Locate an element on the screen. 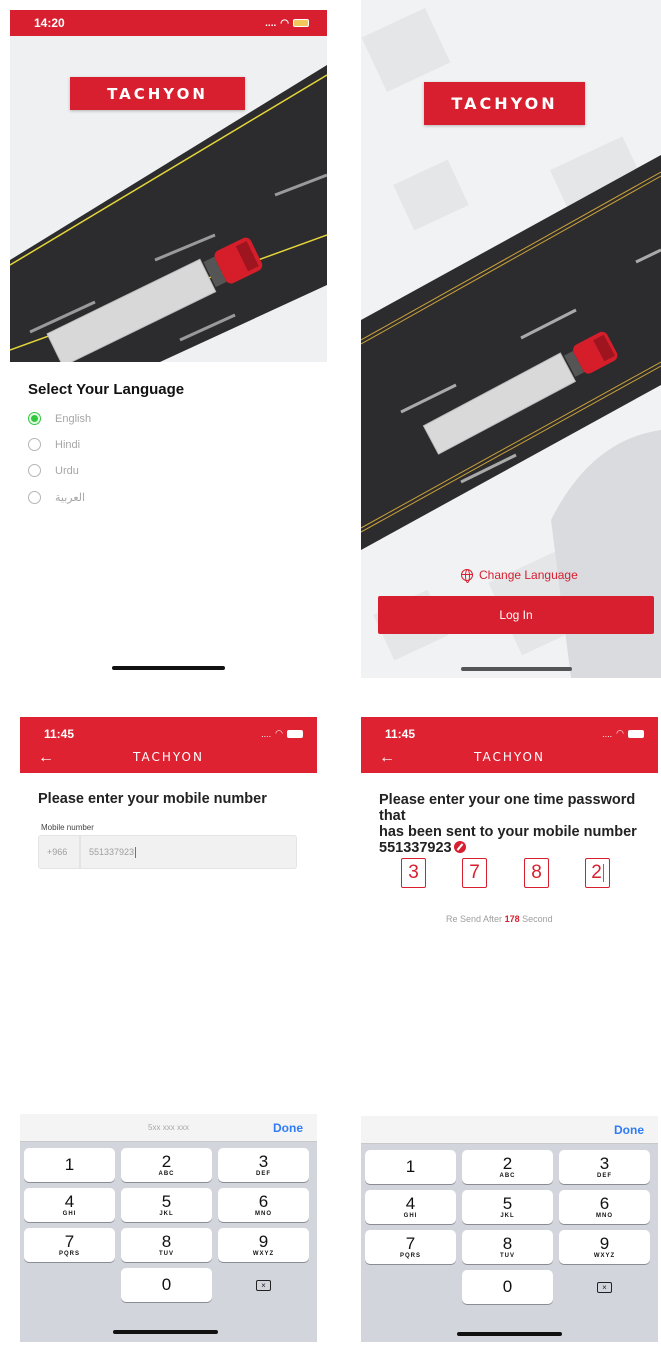 This screenshot has height=1352, width=661. key-digit: 2 is located at coordinates (507, 1163).